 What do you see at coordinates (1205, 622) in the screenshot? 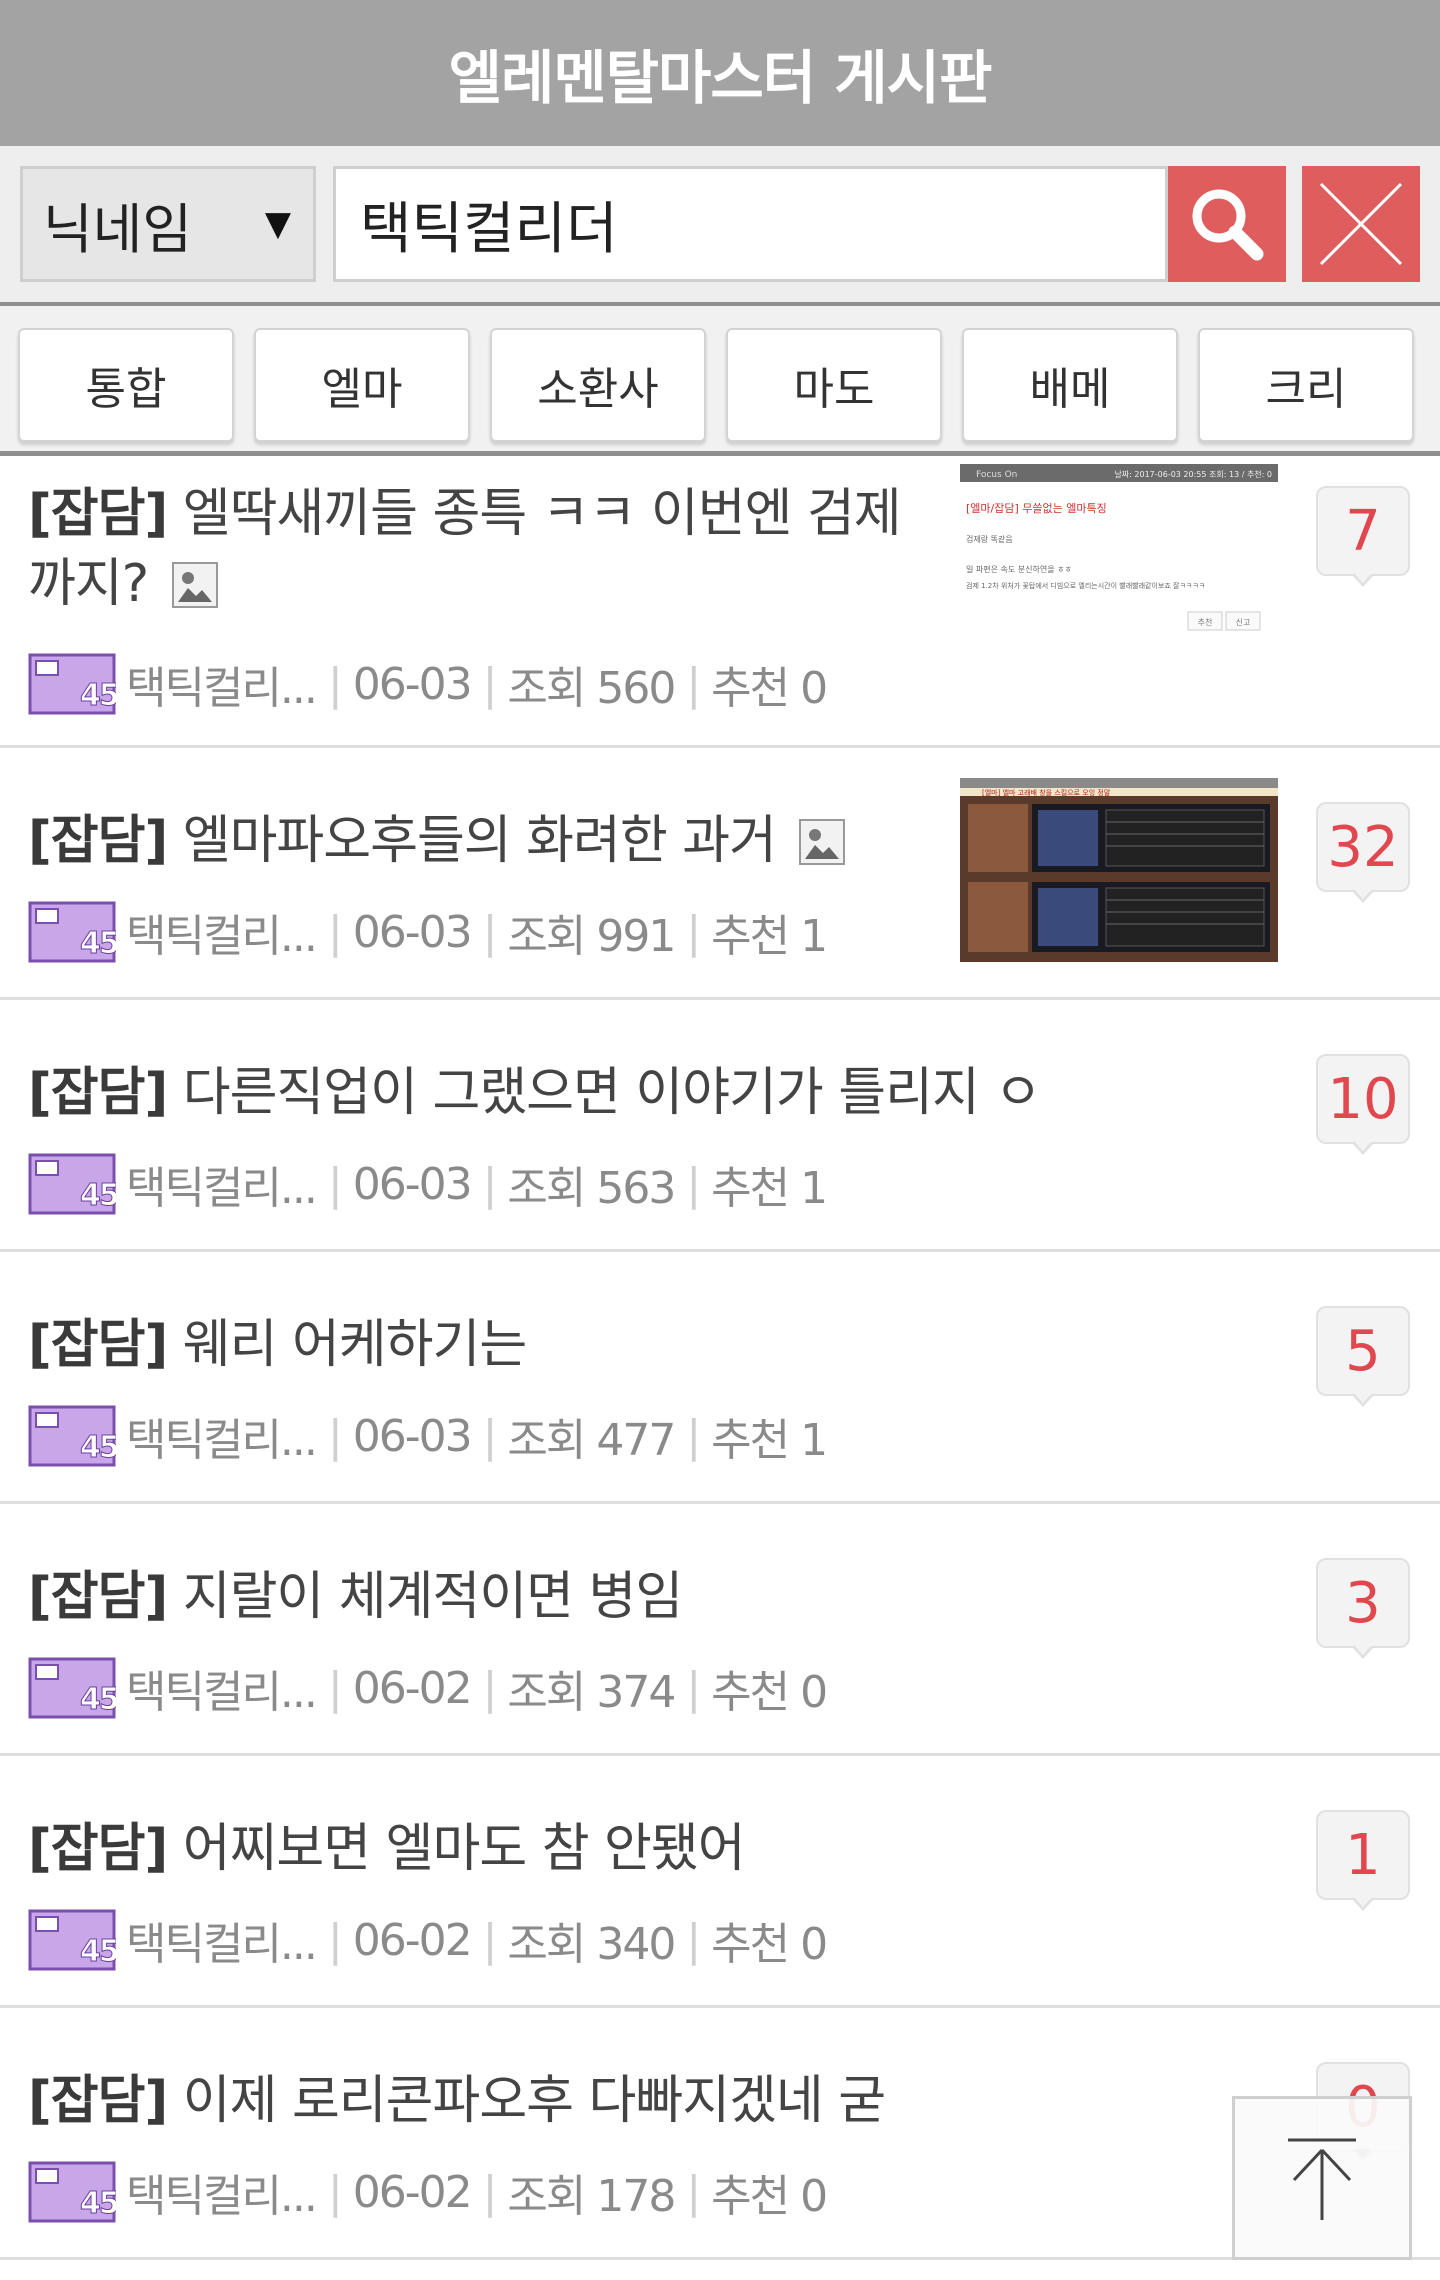
I see `thumb-btn-recommend: 추천` at bounding box center [1205, 622].